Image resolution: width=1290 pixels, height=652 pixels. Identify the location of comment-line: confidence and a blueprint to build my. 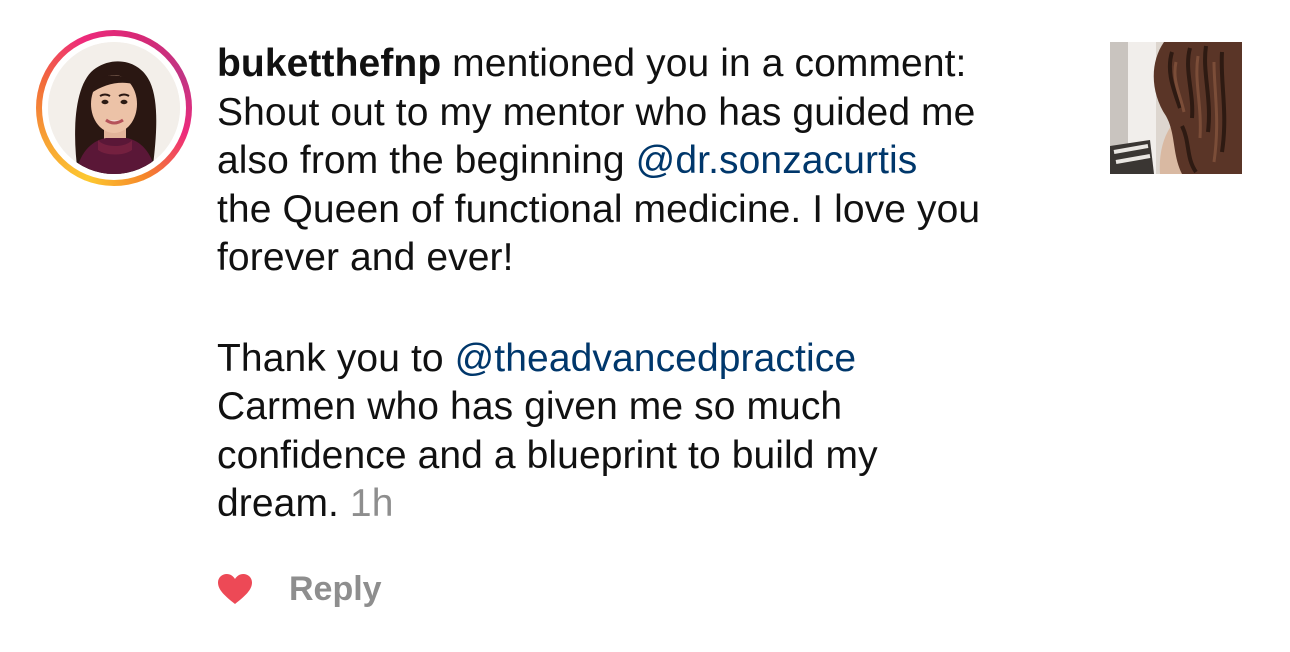
(547, 455).